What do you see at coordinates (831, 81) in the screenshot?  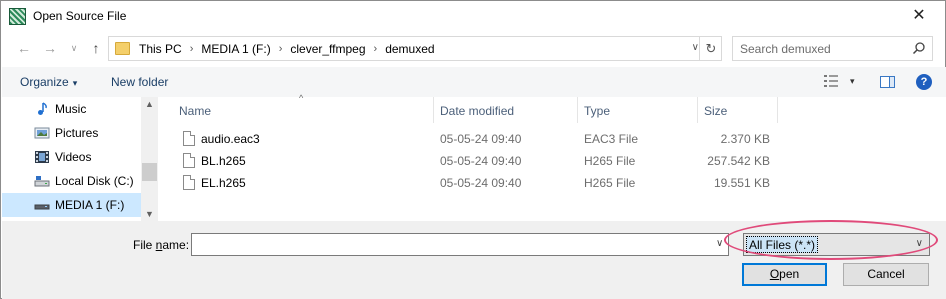 I see `change-view-icon` at bounding box center [831, 81].